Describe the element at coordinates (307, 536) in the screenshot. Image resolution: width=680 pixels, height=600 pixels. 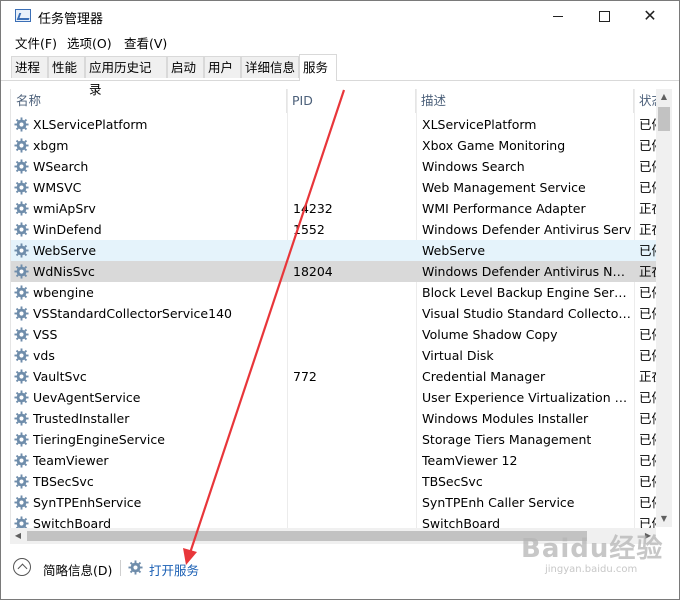
I see `horizontal-scroll-thumb` at that location.